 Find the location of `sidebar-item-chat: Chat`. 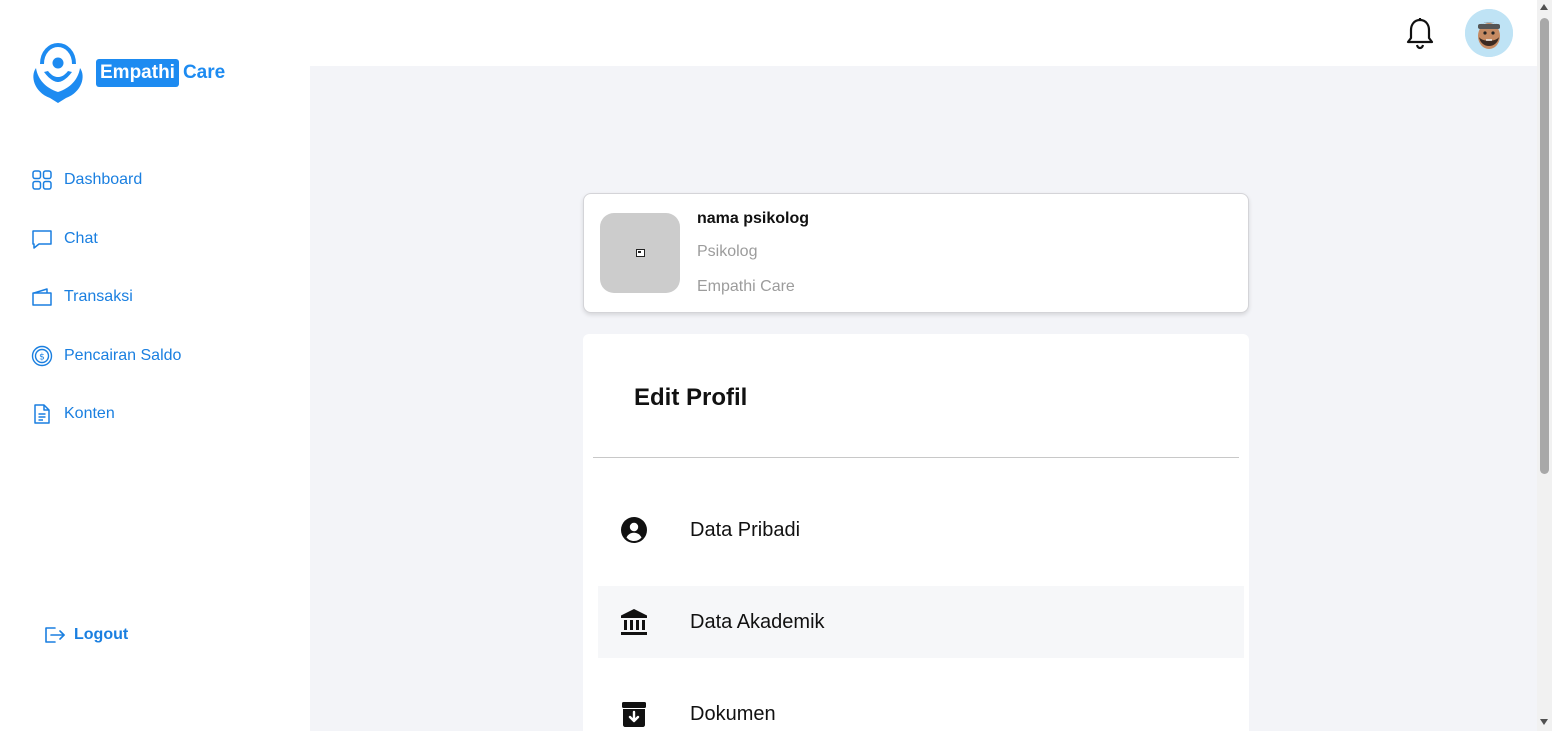

sidebar-item-chat: Chat is located at coordinates (106, 239).